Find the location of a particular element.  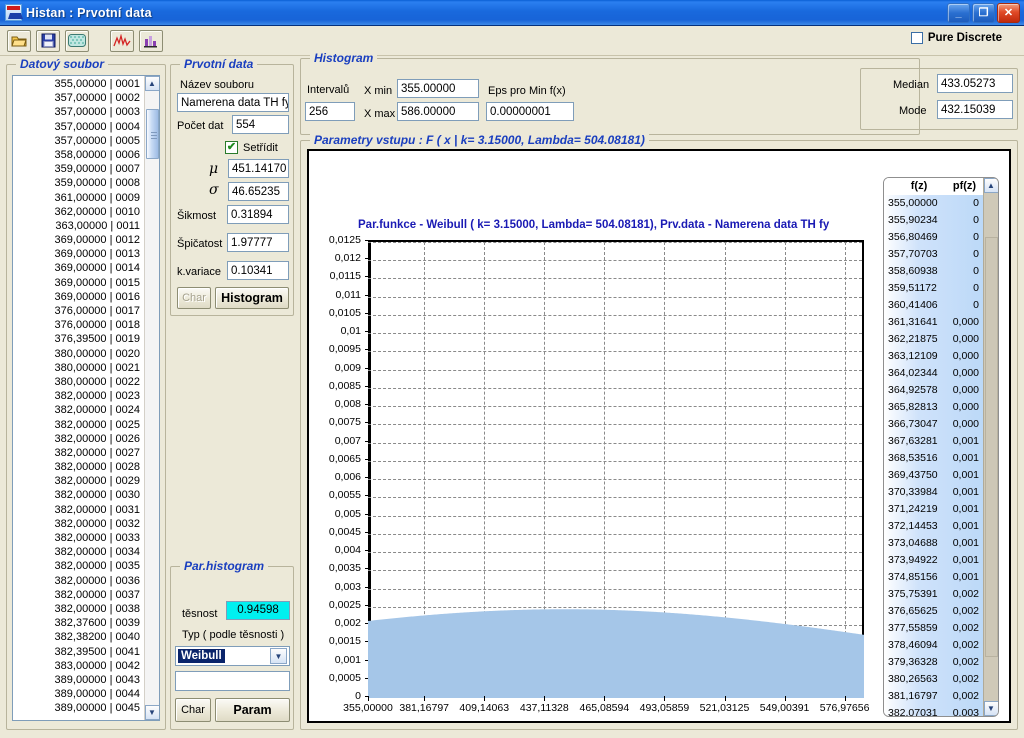

list-item: 382,00000 | 0038 is located at coordinates (78, 609).